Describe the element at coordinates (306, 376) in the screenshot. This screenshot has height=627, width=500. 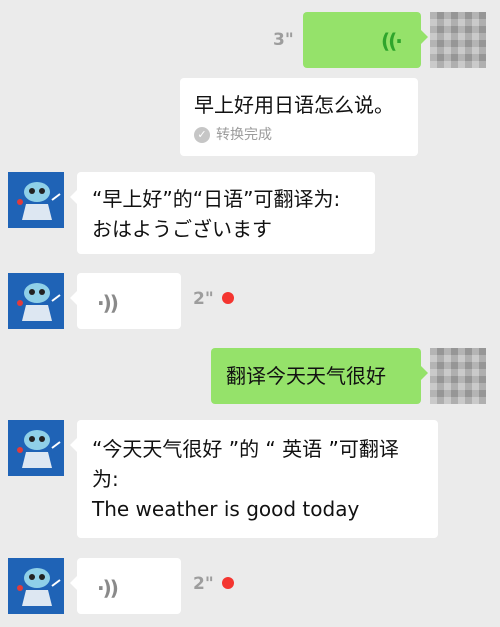
I see `outgoing-text: 翻译今天天气很好` at that location.